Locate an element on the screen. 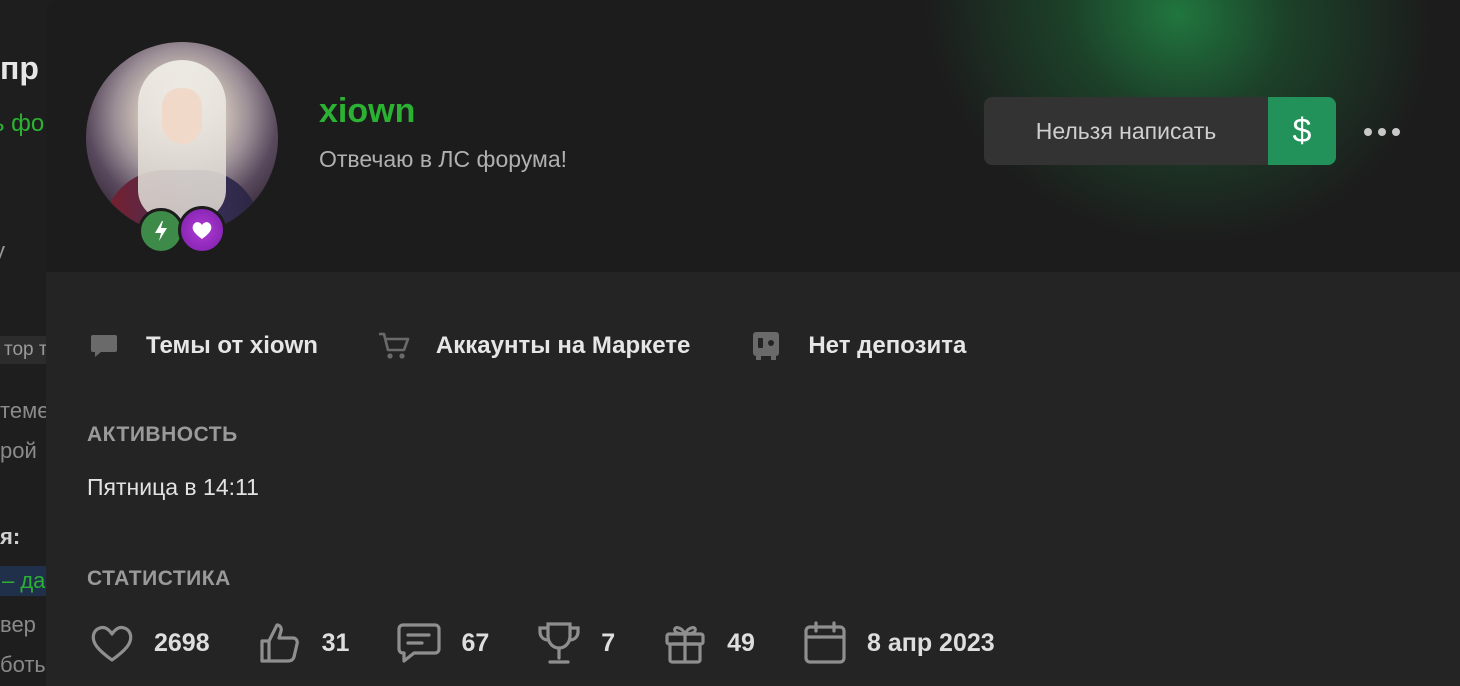 This screenshot has width=1460, height=686. background-link-fragment: ь фо is located at coordinates (22, 123).